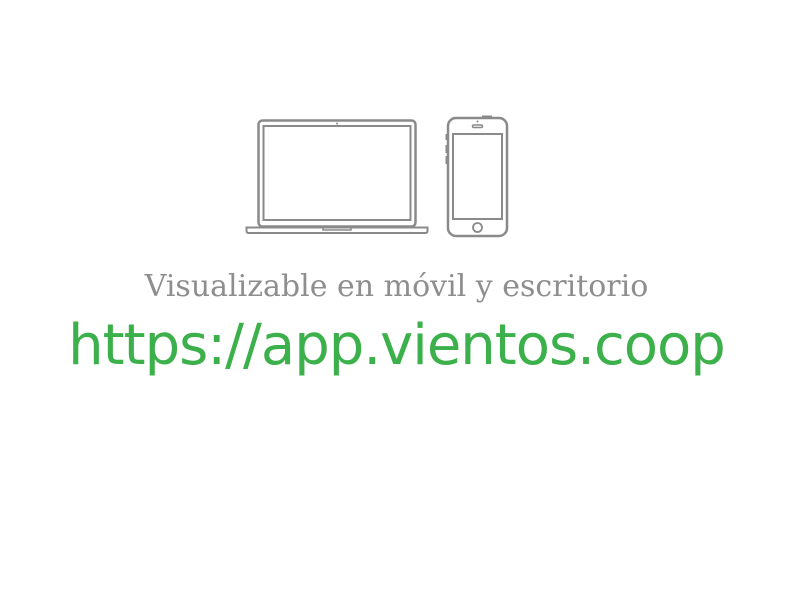  Describe the element at coordinates (337, 176) in the screenshot. I see `laptop-icon` at that location.